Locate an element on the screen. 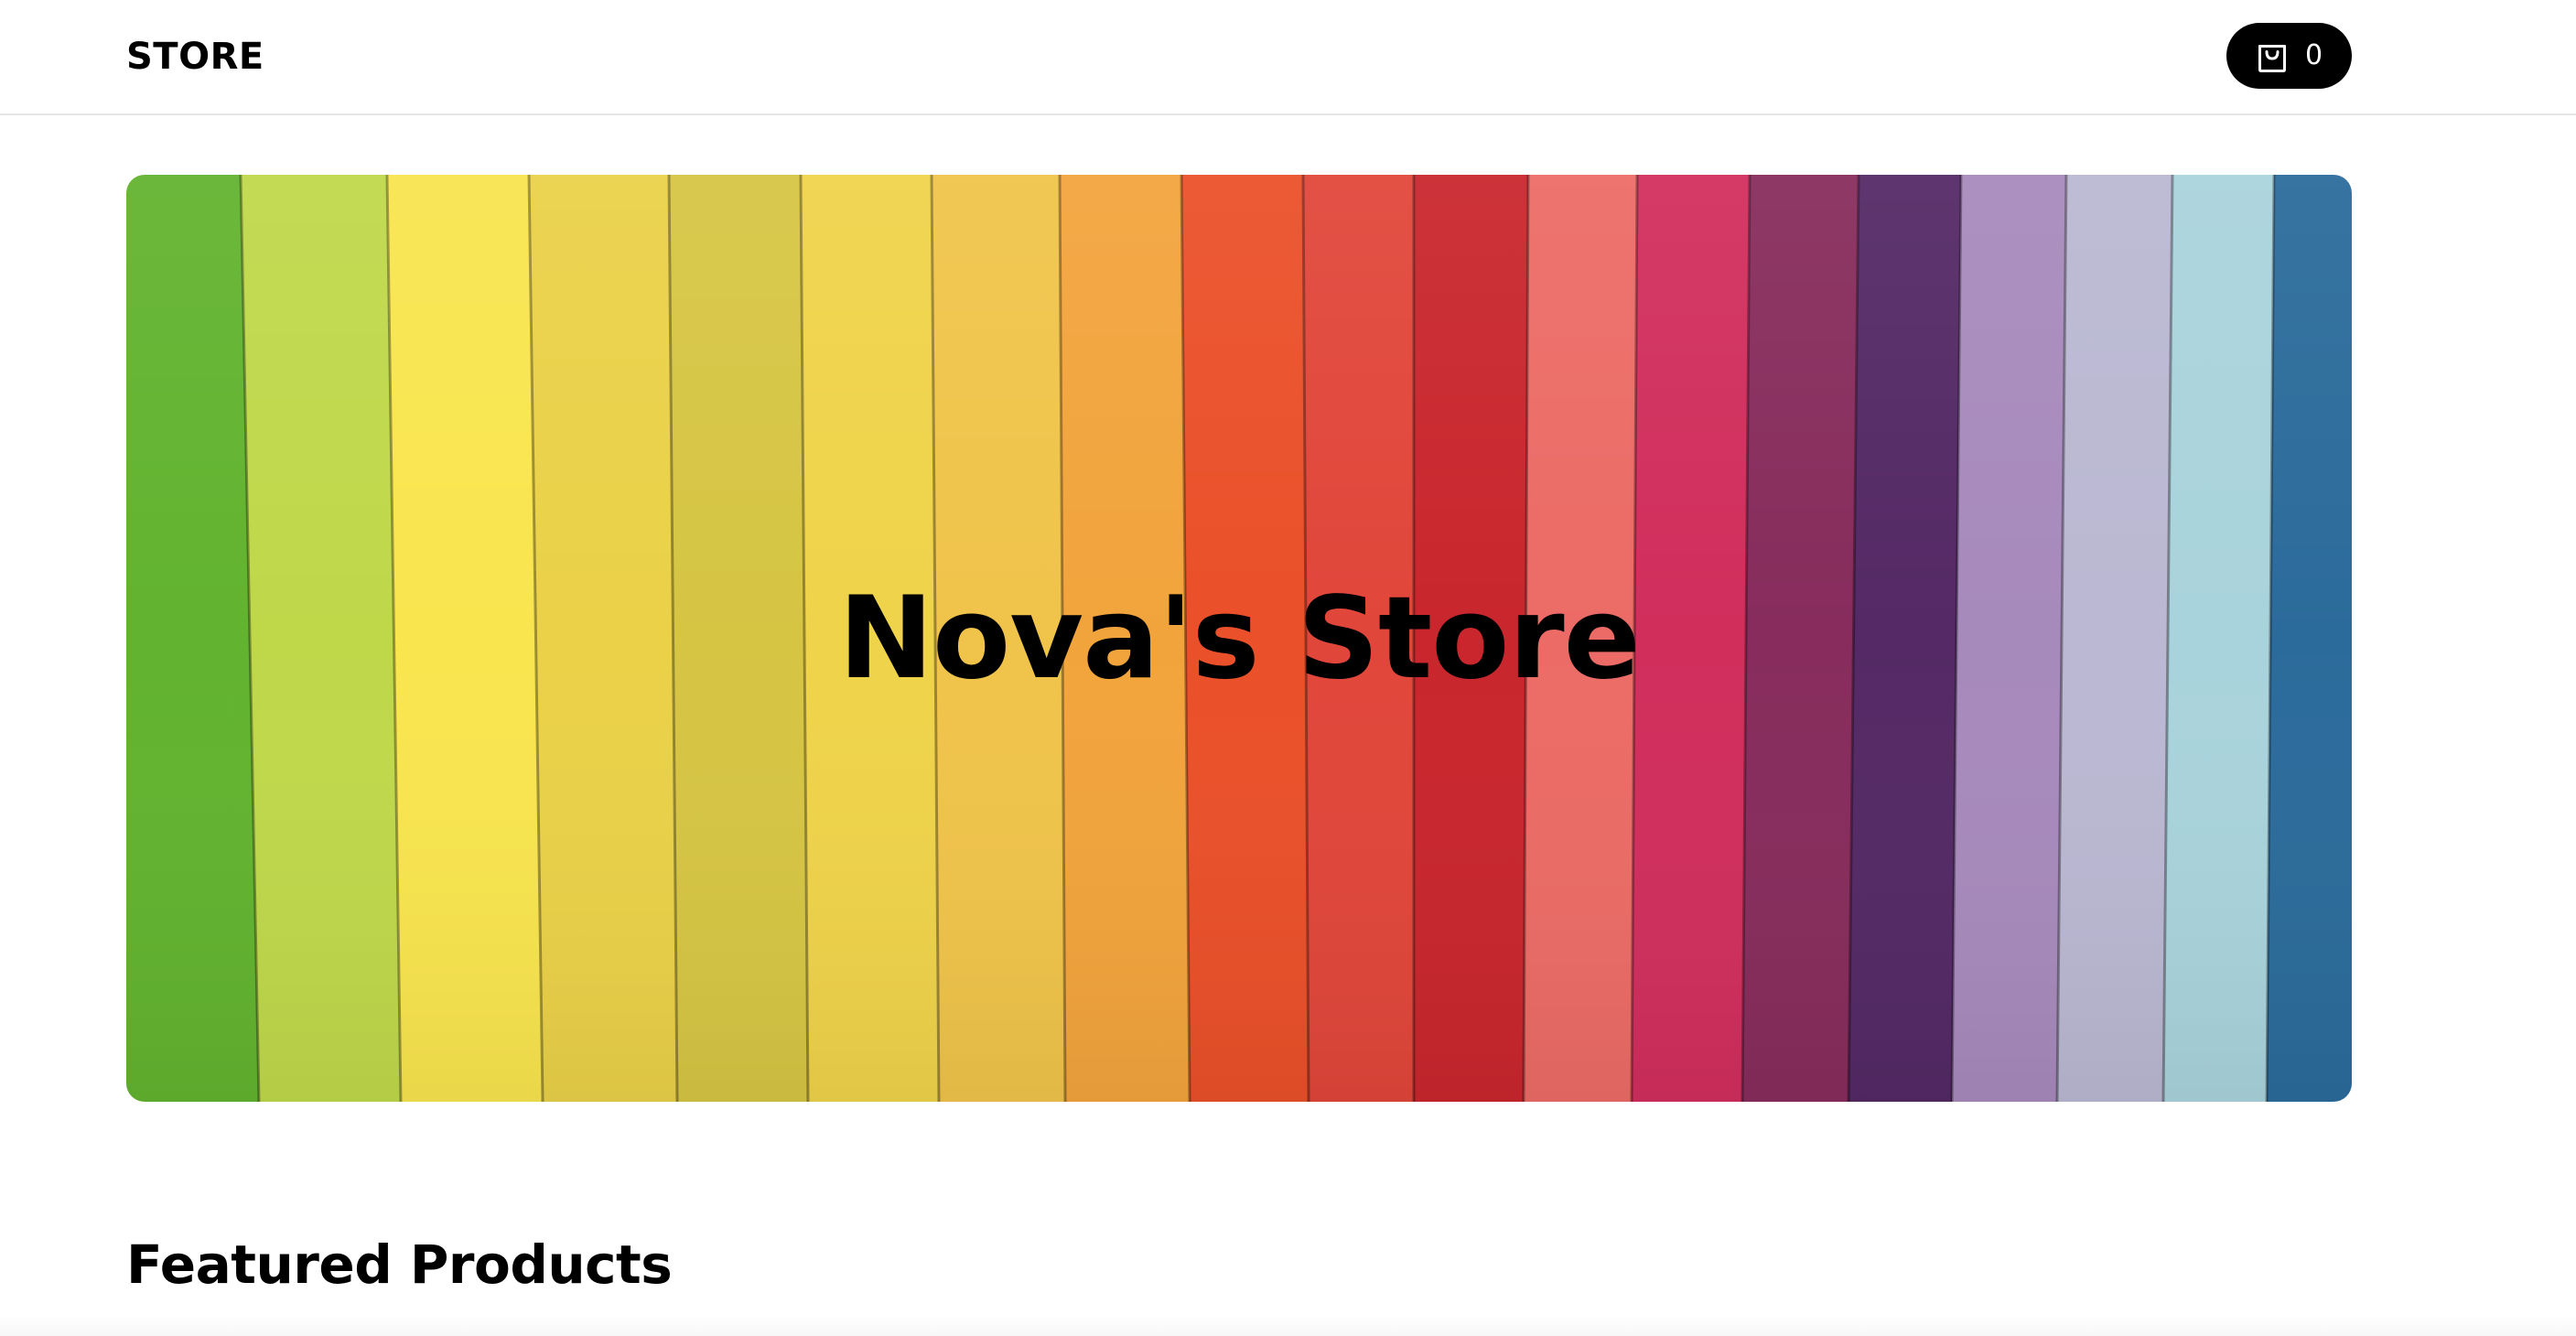 The height and width of the screenshot is (1336, 2576). cart-count: 0 is located at coordinates (2313, 55).